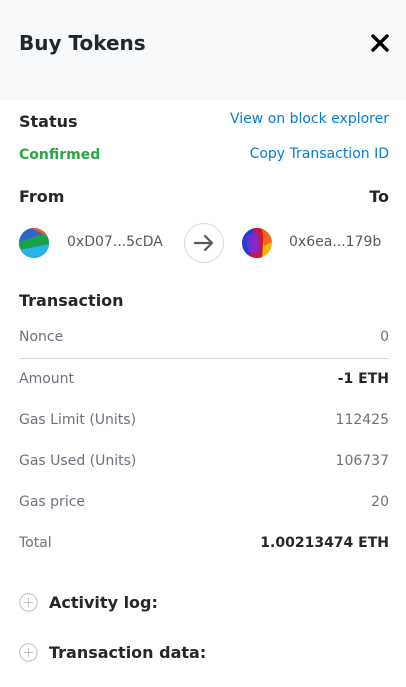  Describe the element at coordinates (309, 119) in the screenshot. I see `view-on-block-explorer-link: View on block explorer` at that location.